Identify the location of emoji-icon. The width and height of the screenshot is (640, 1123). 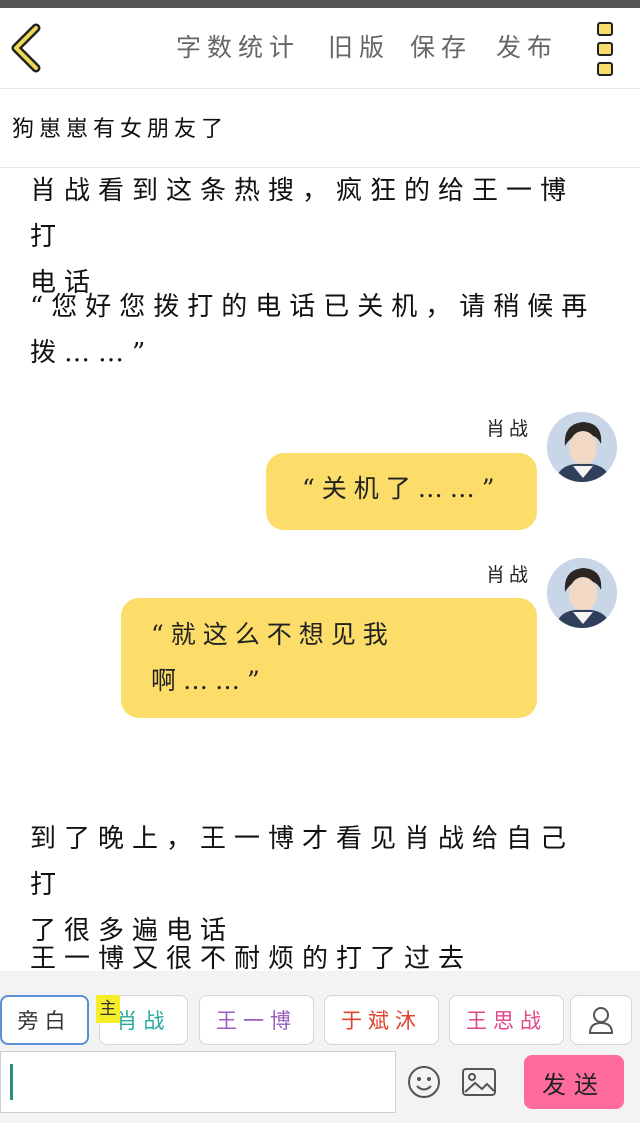
(424, 1082).